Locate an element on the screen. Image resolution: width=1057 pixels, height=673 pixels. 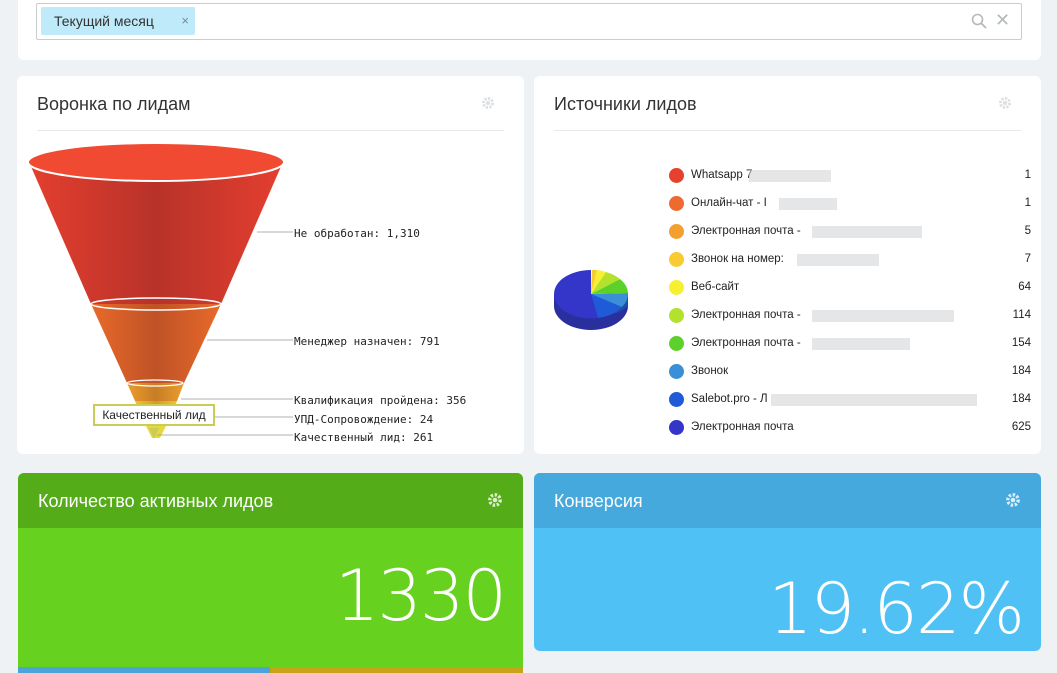
active-leads-header: Количество активных лидов is located at coordinates (270, 500).